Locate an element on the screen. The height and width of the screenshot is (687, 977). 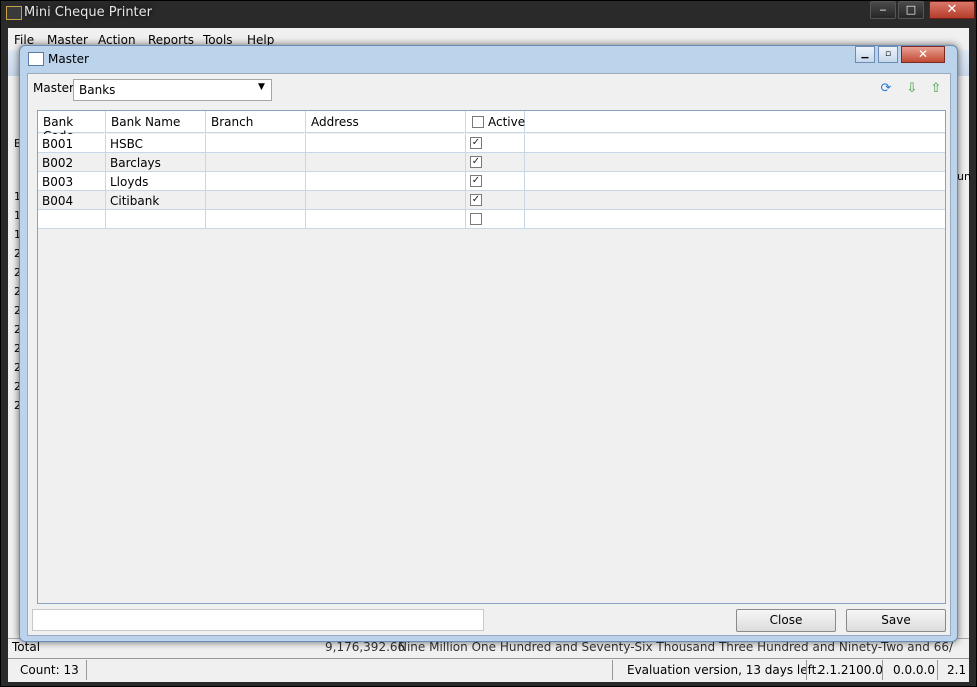
status-count: Count: 13 is located at coordinates (49, 670).